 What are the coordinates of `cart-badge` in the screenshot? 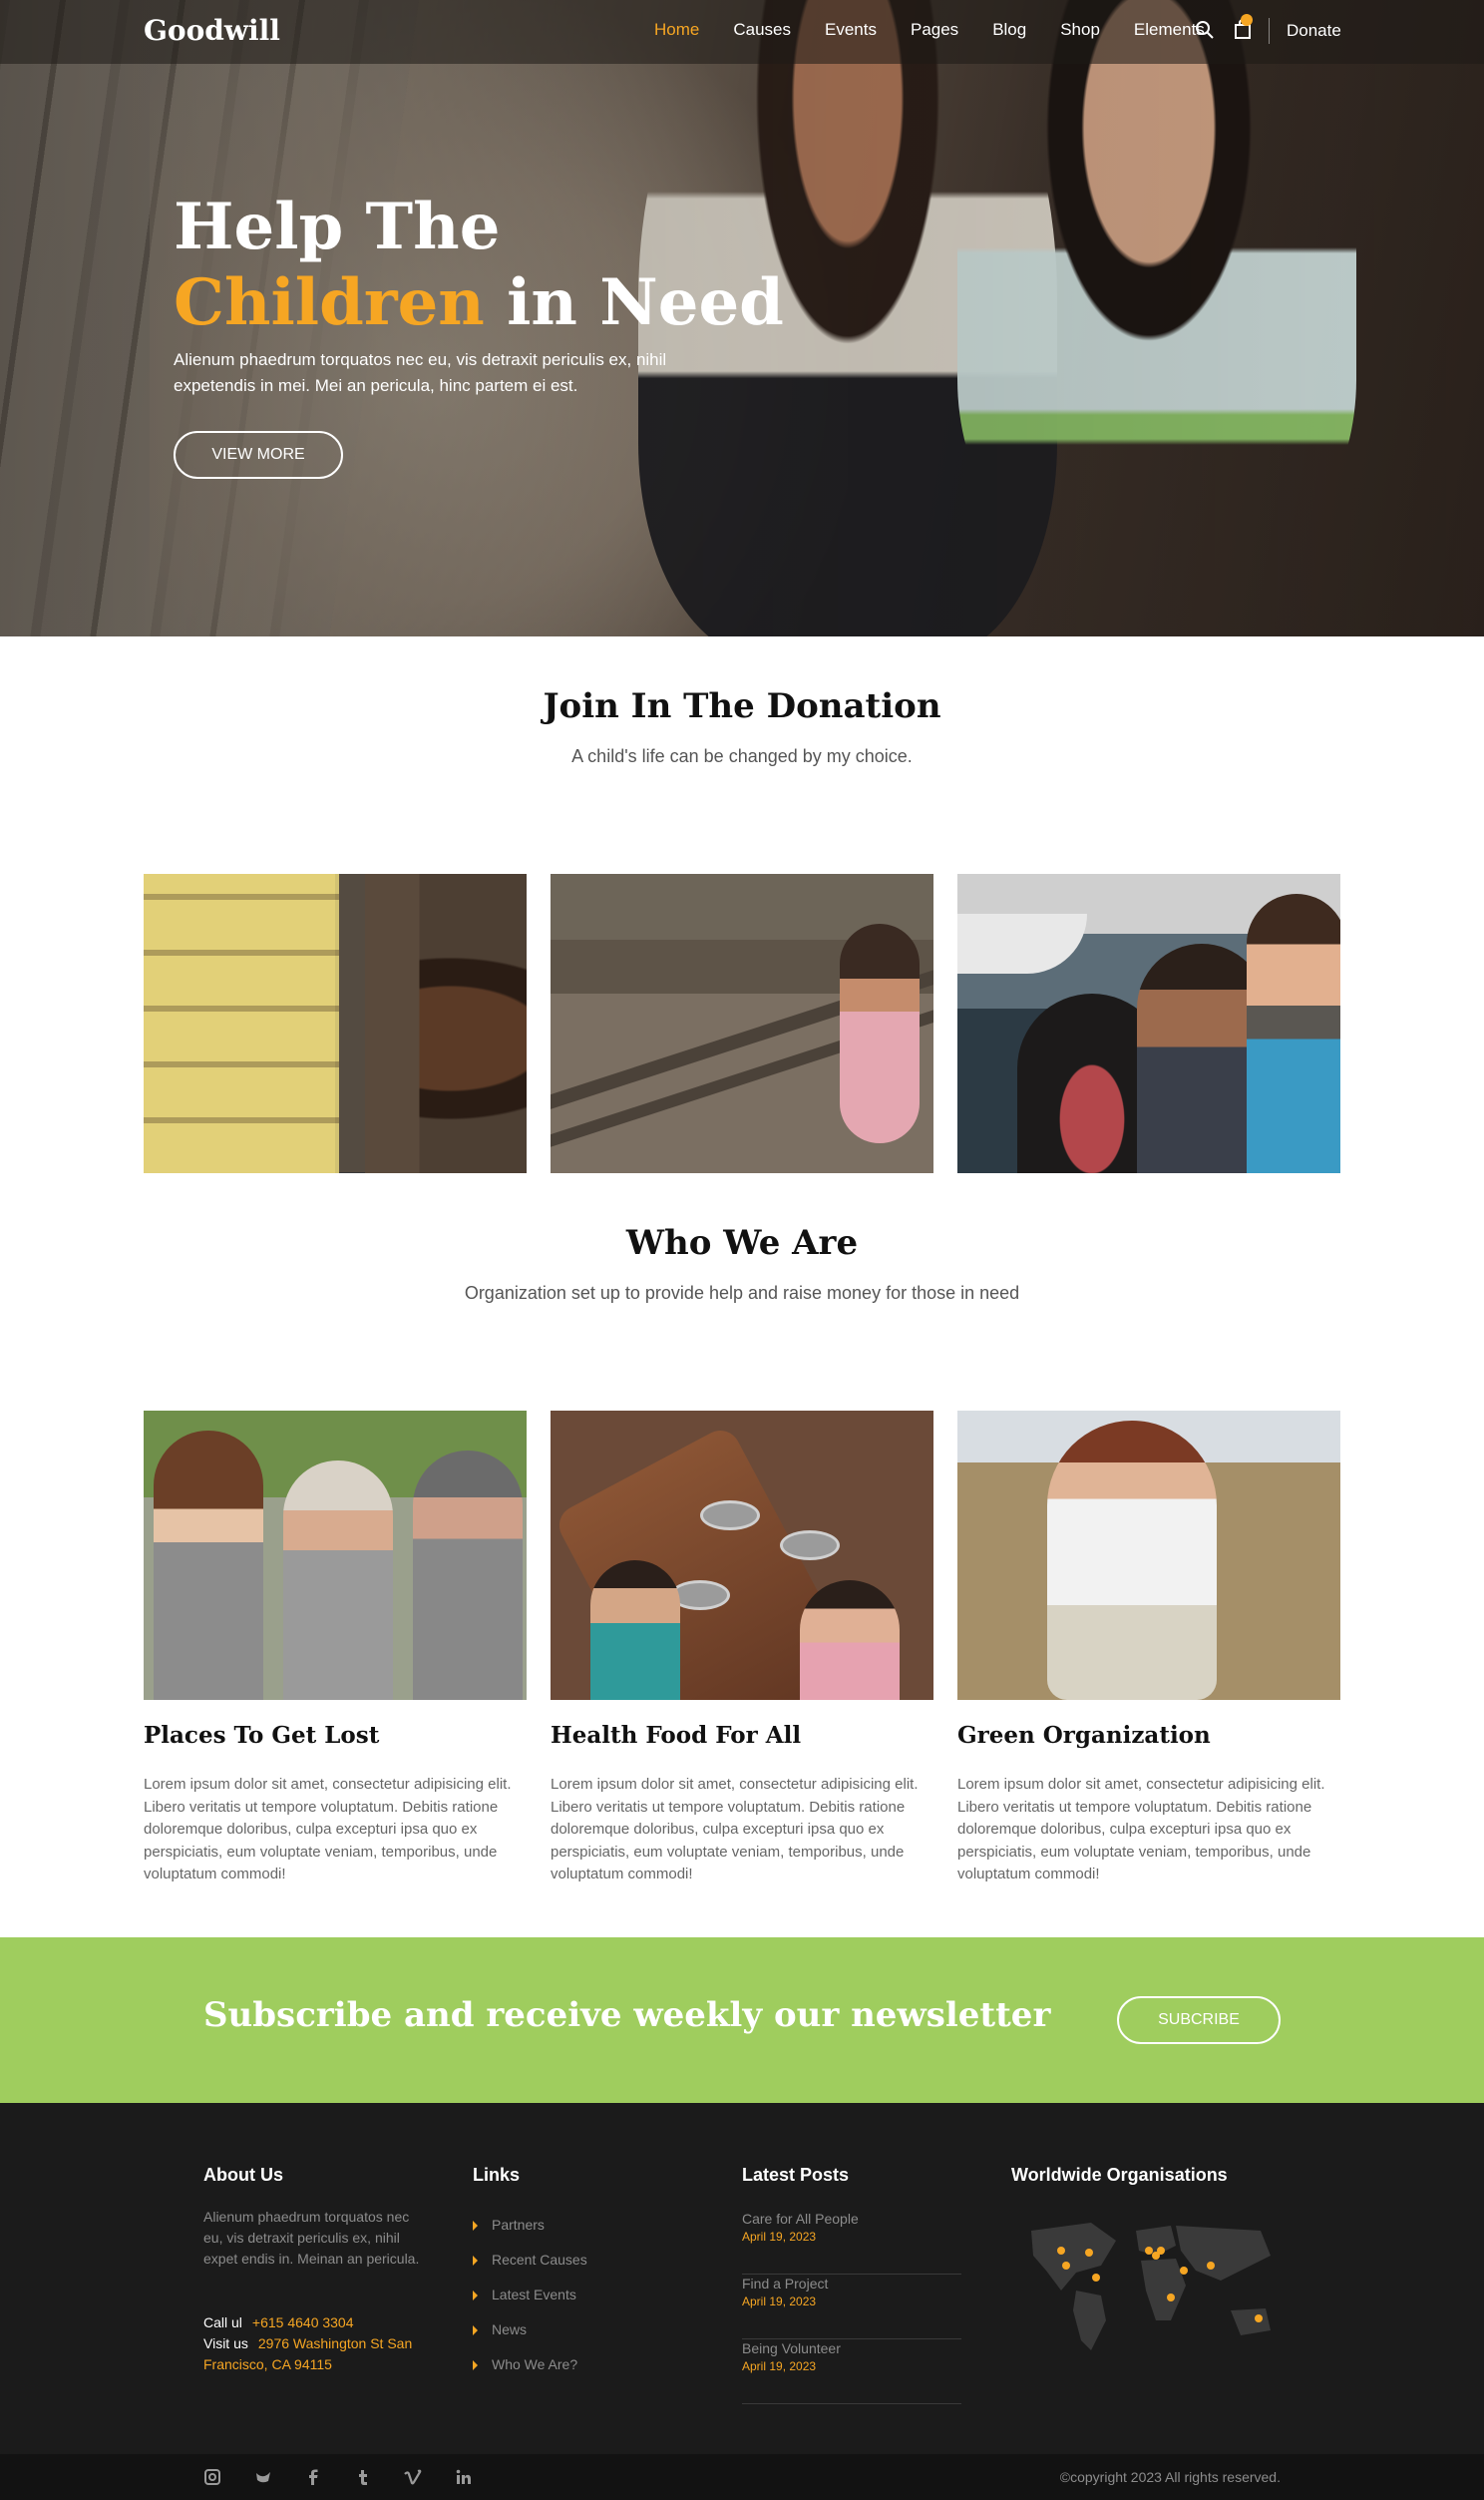 It's located at (1247, 20).